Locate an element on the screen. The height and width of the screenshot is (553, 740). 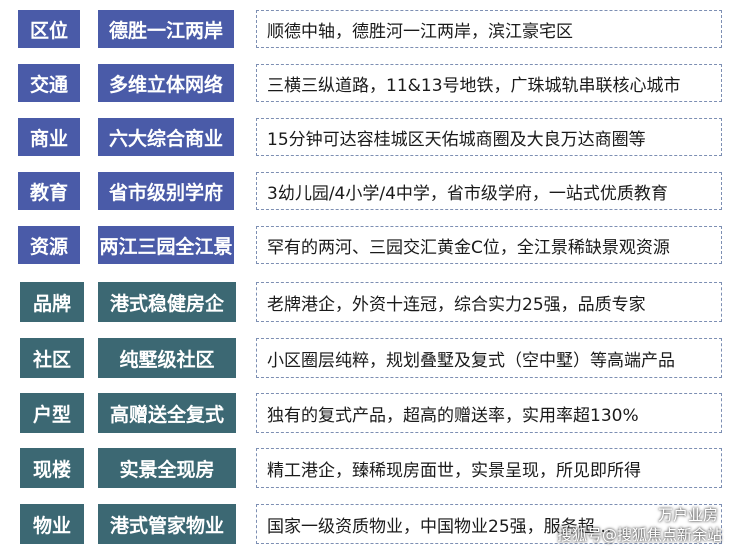
description-box: 顺德中轴，德胜河一江两岸，滨江豪宅区 is located at coordinates (489, 29).